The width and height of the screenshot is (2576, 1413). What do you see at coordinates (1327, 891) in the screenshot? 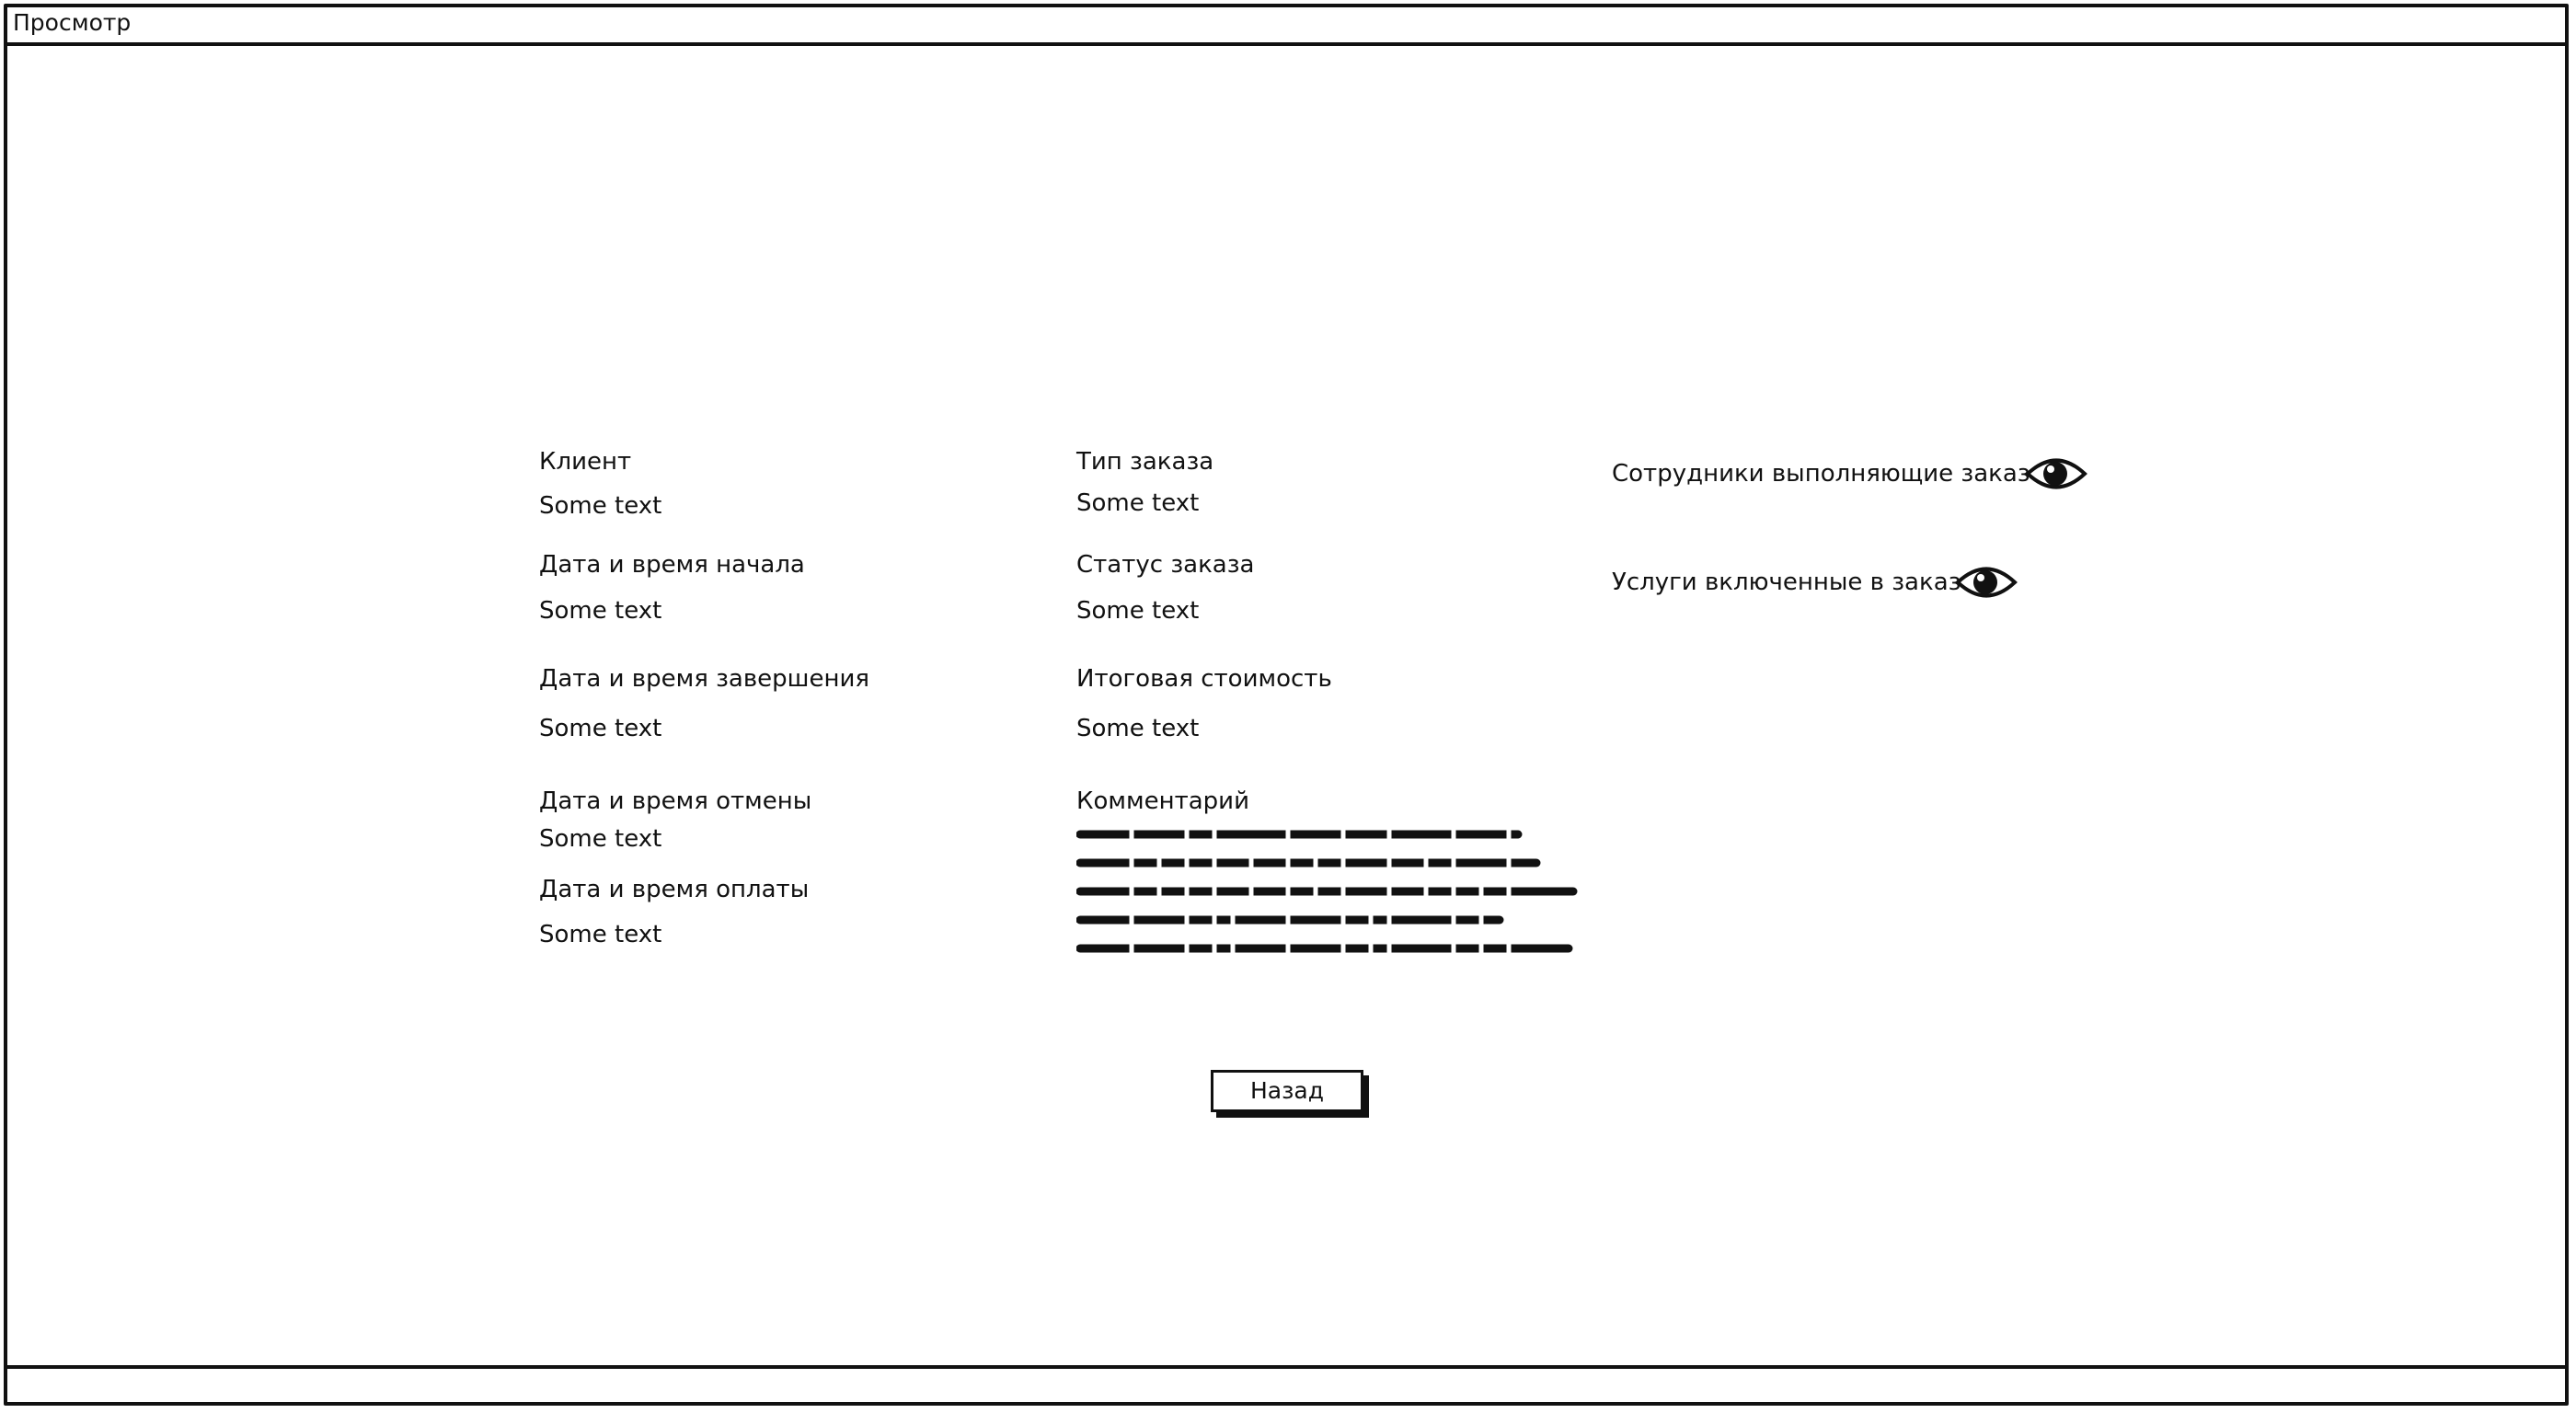
I see `comment-placeholder-scribble` at bounding box center [1327, 891].